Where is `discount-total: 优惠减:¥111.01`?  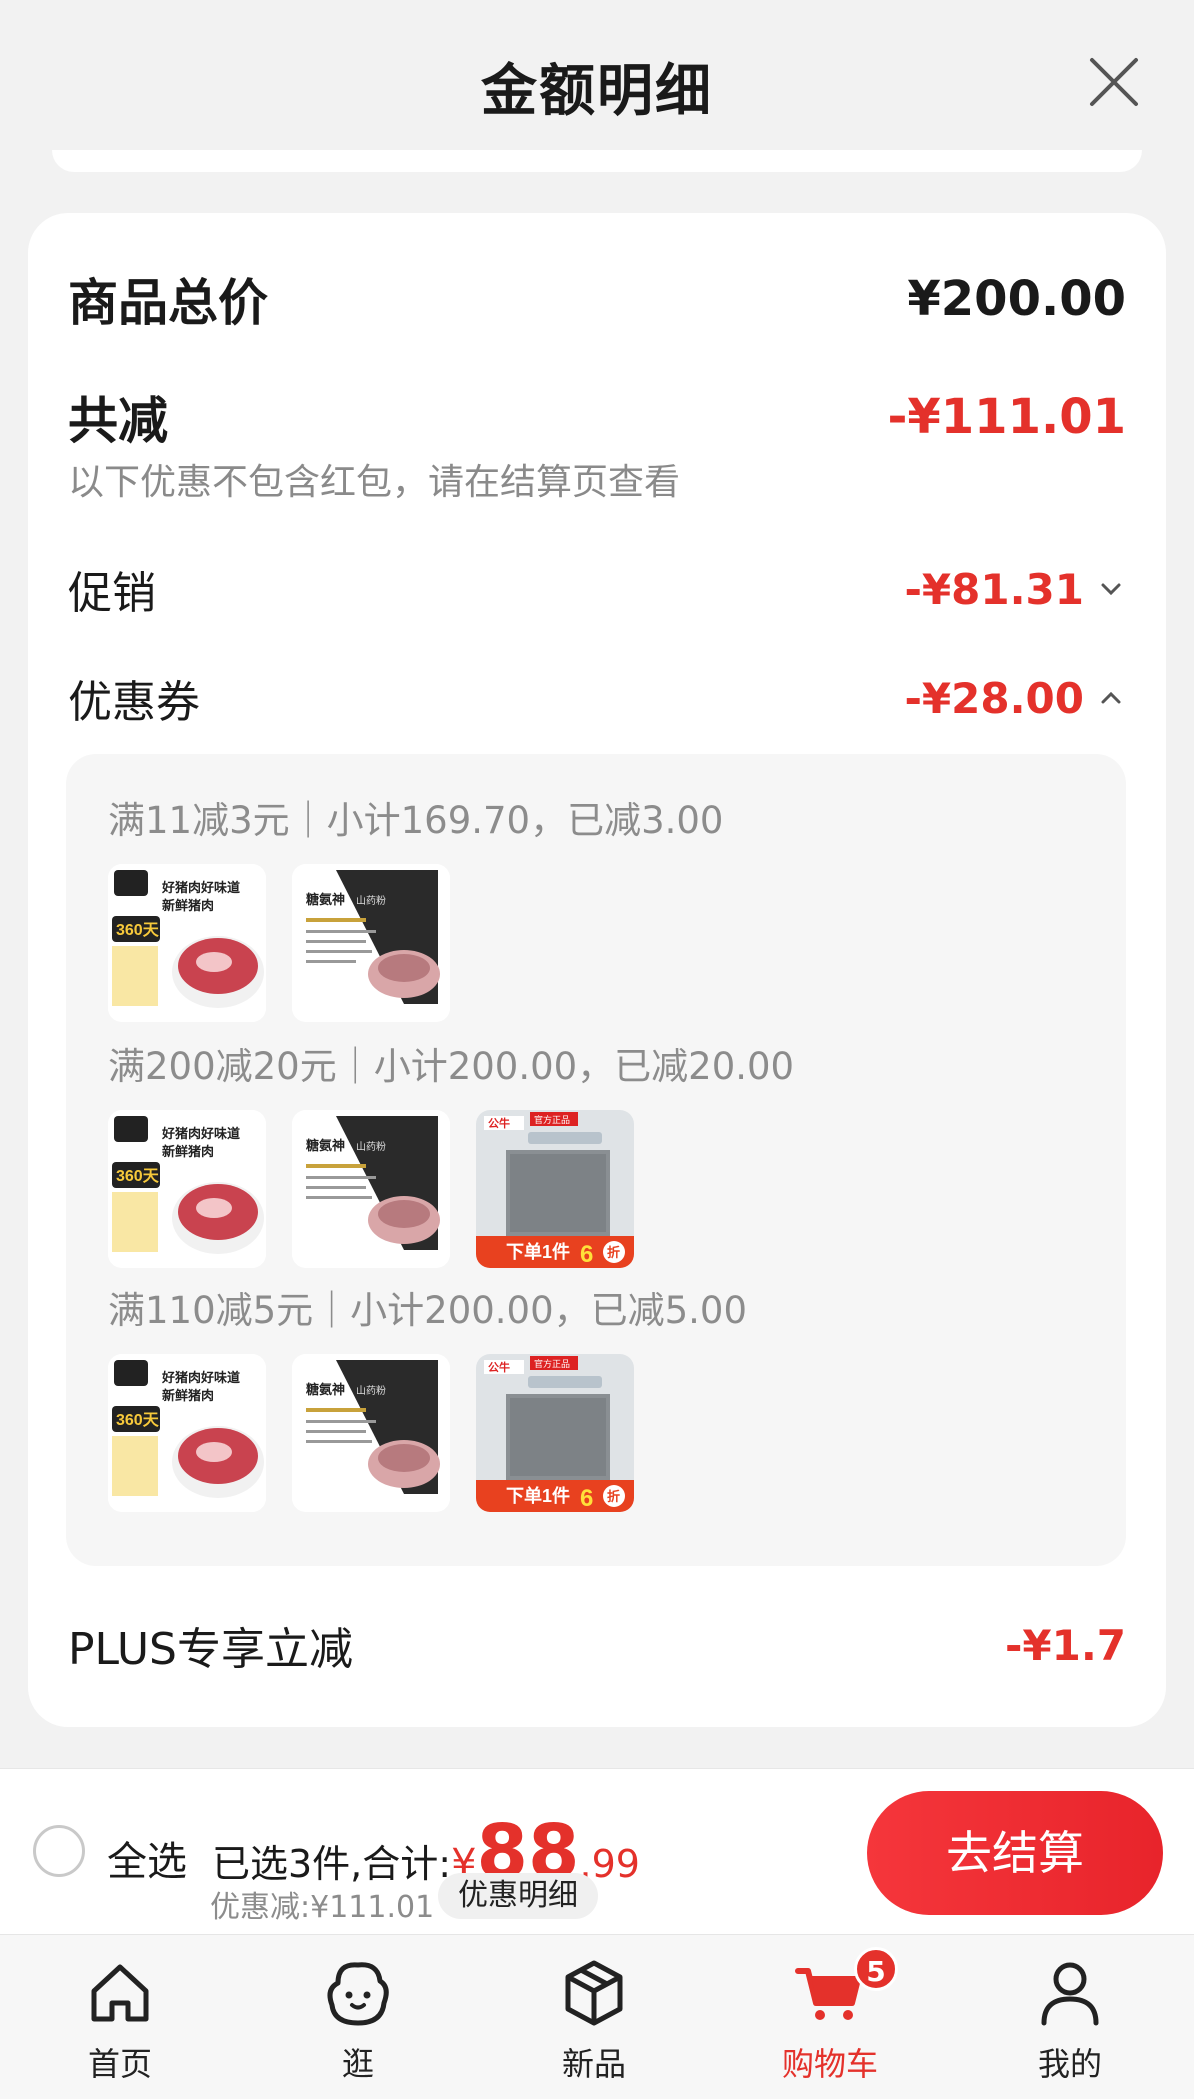
discount-total: 优惠减:¥111.01 is located at coordinates (322, 1907).